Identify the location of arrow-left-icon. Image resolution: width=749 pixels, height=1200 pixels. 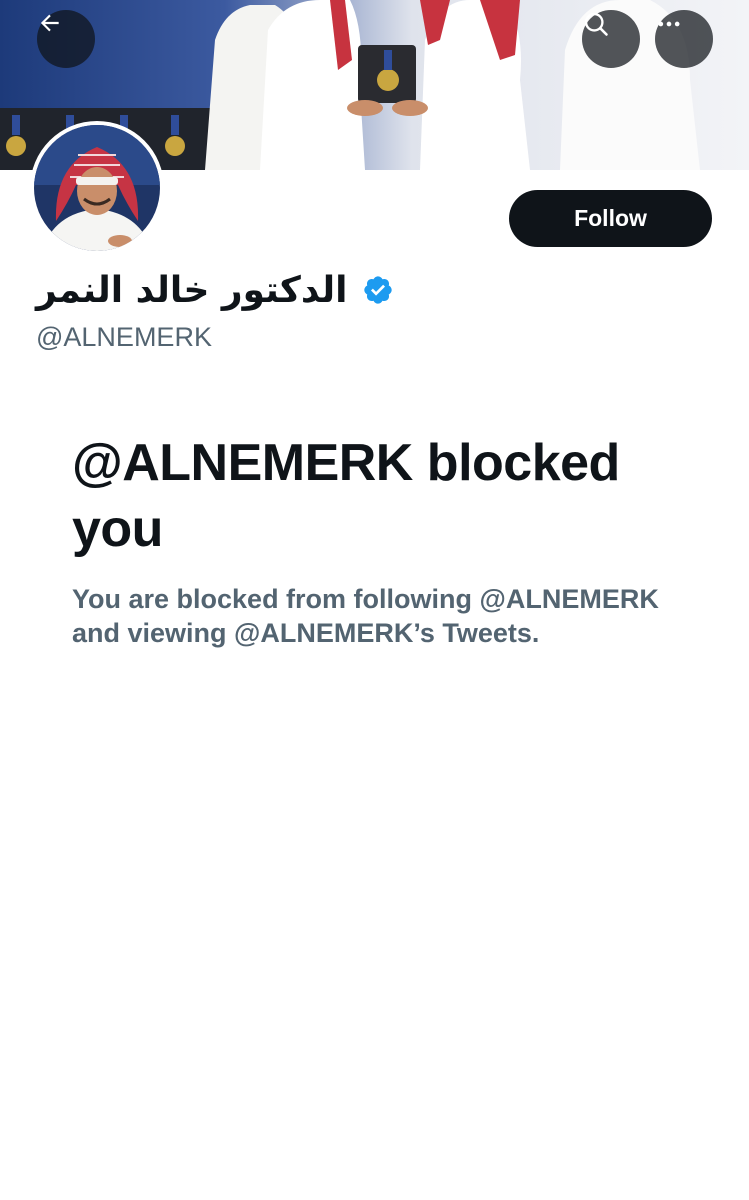
(49, 23).